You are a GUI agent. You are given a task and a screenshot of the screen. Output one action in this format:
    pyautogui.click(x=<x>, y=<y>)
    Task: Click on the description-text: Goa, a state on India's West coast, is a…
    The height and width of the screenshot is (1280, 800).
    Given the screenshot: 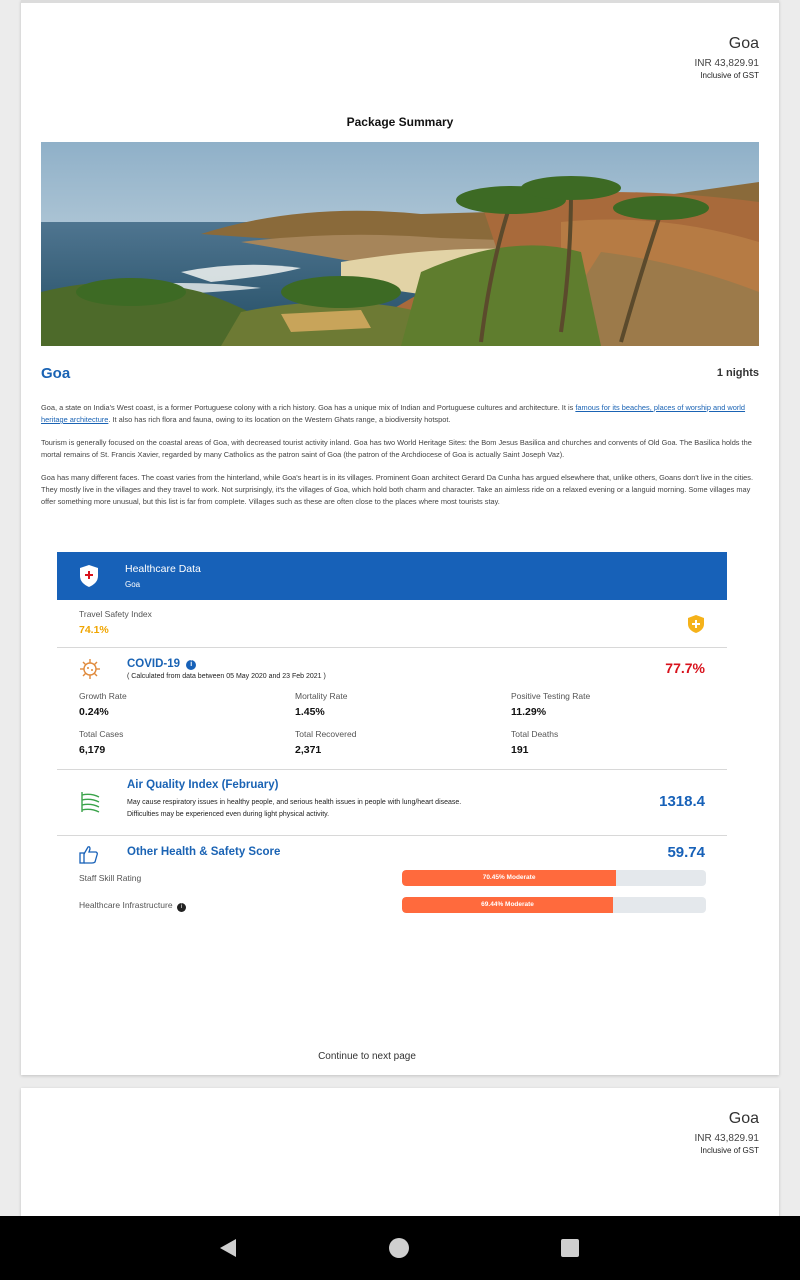 What is the action you would take?
    pyautogui.click(x=308, y=407)
    